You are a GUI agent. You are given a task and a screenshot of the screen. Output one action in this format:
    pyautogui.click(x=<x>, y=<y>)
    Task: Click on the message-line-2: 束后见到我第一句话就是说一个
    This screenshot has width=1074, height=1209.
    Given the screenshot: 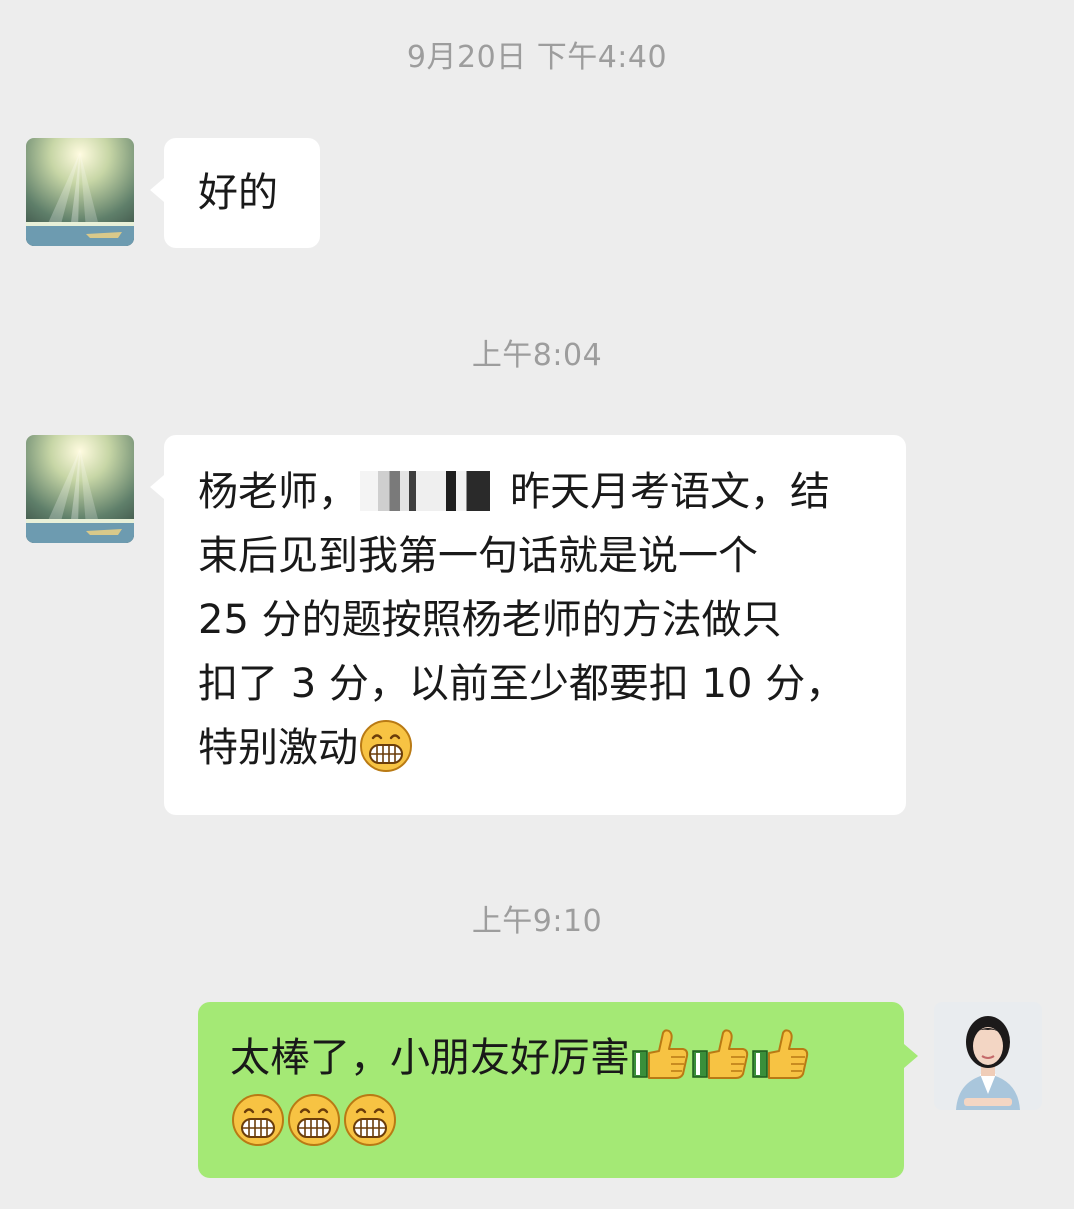 What is the action you would take?
    pyautogui.click(x=478, y=556)
    